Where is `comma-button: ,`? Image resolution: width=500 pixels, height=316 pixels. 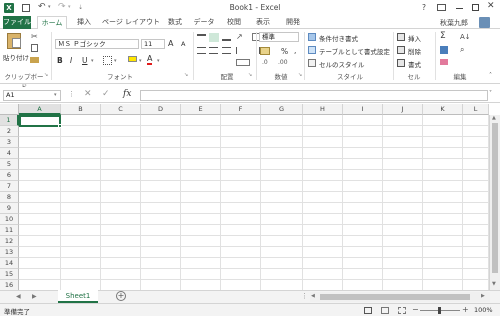 comma-button: , is located at coordinates (295, 50).